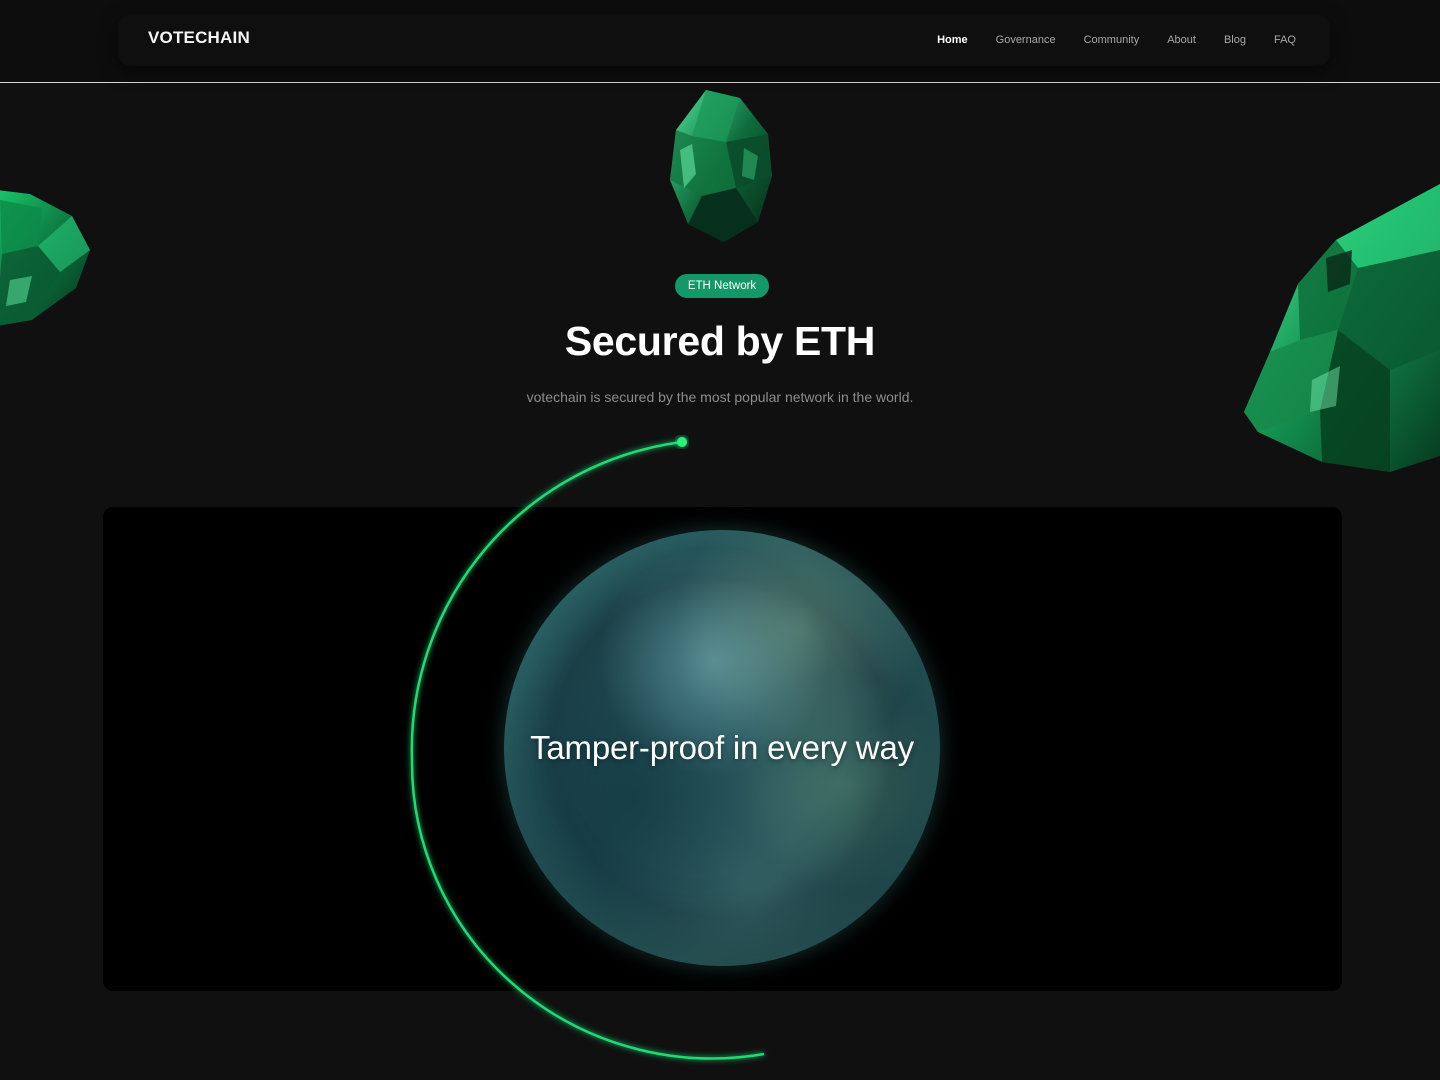 Image resolution: width=1440 pixels, height=1080 pixels. What do you see at coordinates (45, 258) in the screenshot?
I see `gem-left-icon` at bounding box center [45, 258].